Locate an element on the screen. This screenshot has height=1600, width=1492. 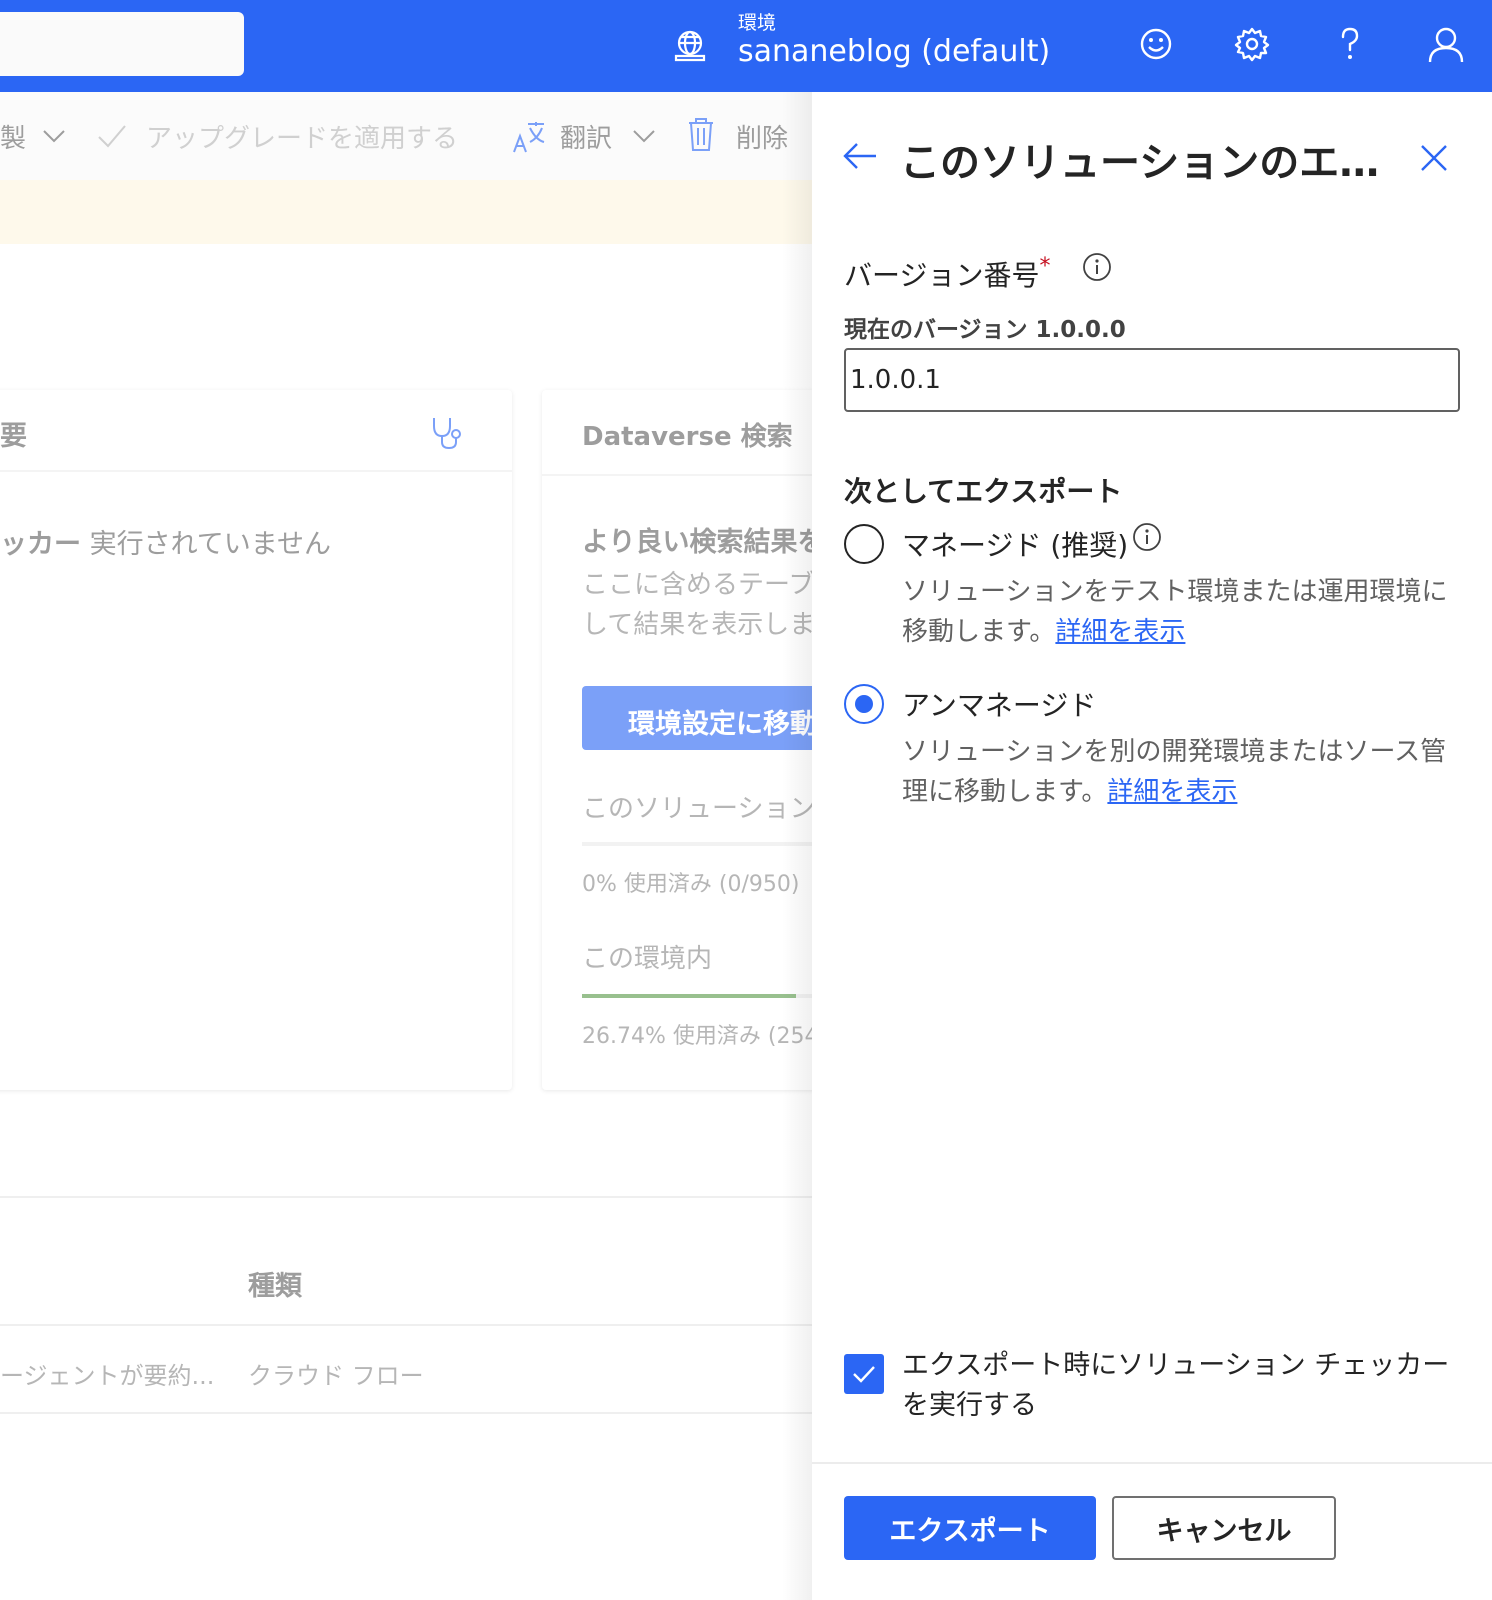
checkmark-icon is located at coordinates (864, 1374).